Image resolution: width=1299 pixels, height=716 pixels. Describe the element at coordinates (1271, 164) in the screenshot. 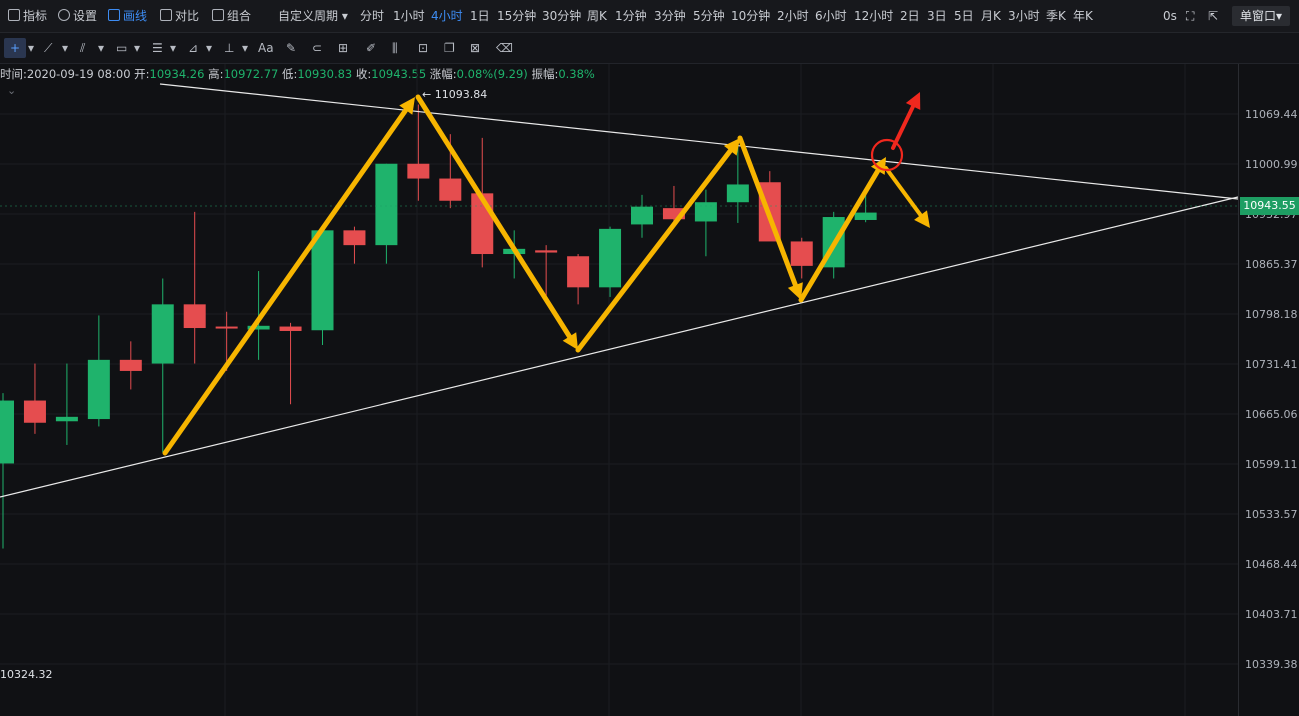

I see `price-tick-label: 11000.99` at that location.